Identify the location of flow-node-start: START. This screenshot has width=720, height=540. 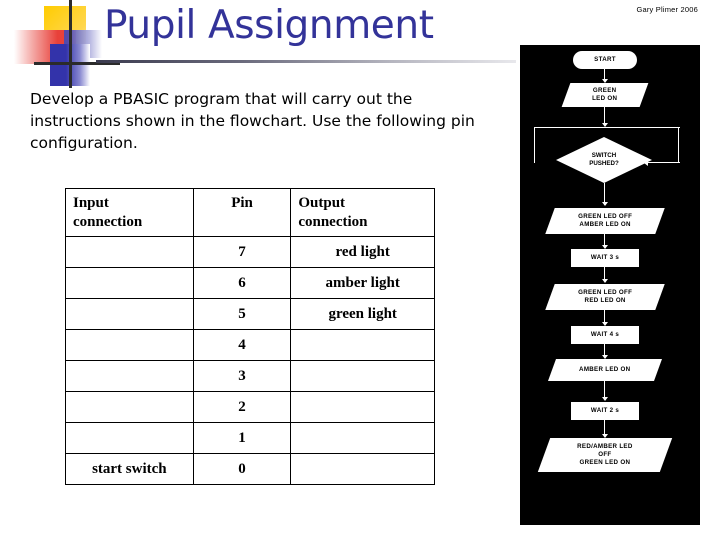
(605, 60).